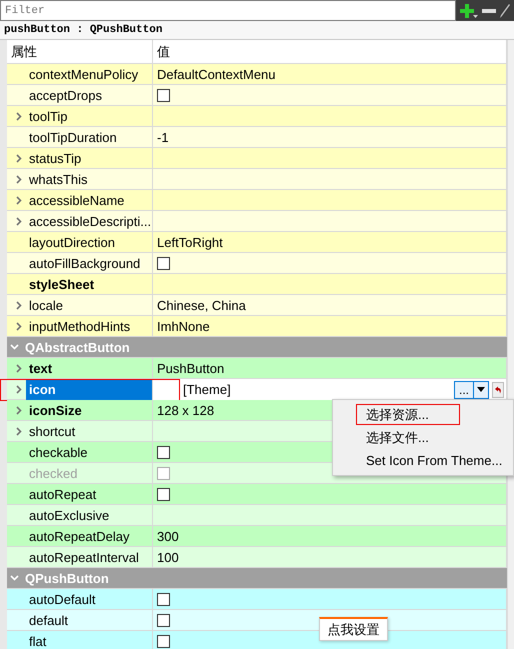  What do you see at coordinates (58, 452) in the screenshot?
I see `property-name: checkable` at bounding box center [58, 452].